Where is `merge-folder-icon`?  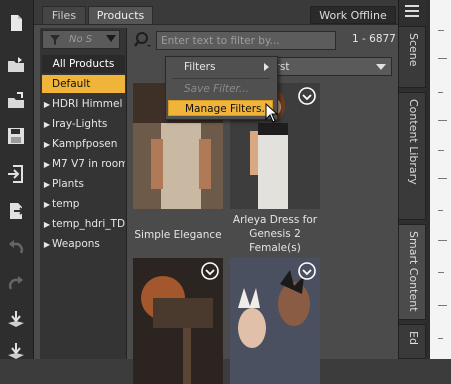
merge-folder-icon is located at coordinates (16, 101).